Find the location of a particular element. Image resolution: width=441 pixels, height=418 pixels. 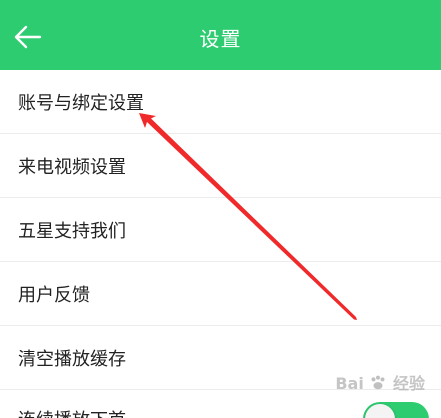

autoplay-toggle is located at coordinates (396, 410).